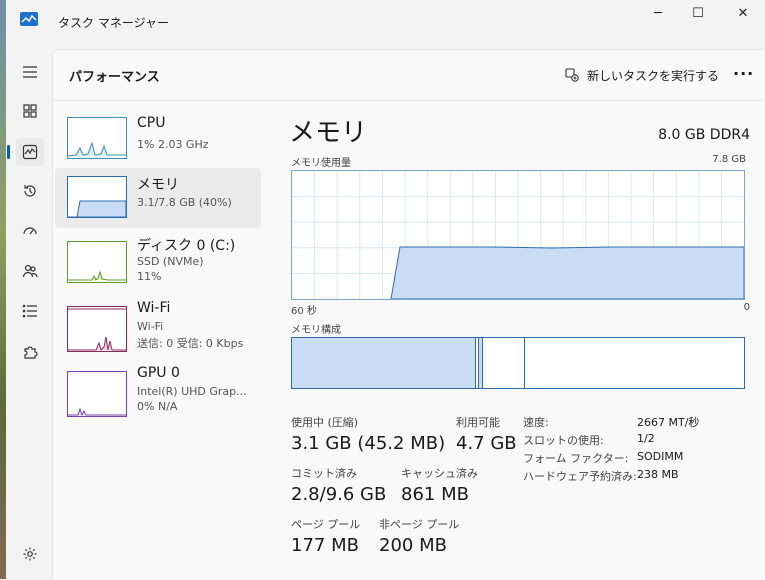 This screenshot has height=580, width=765. What do you see at coordinates (316, 330) in the screenshot?
I see `composition-label: メモリ構成` at bounding box center [316, 330].